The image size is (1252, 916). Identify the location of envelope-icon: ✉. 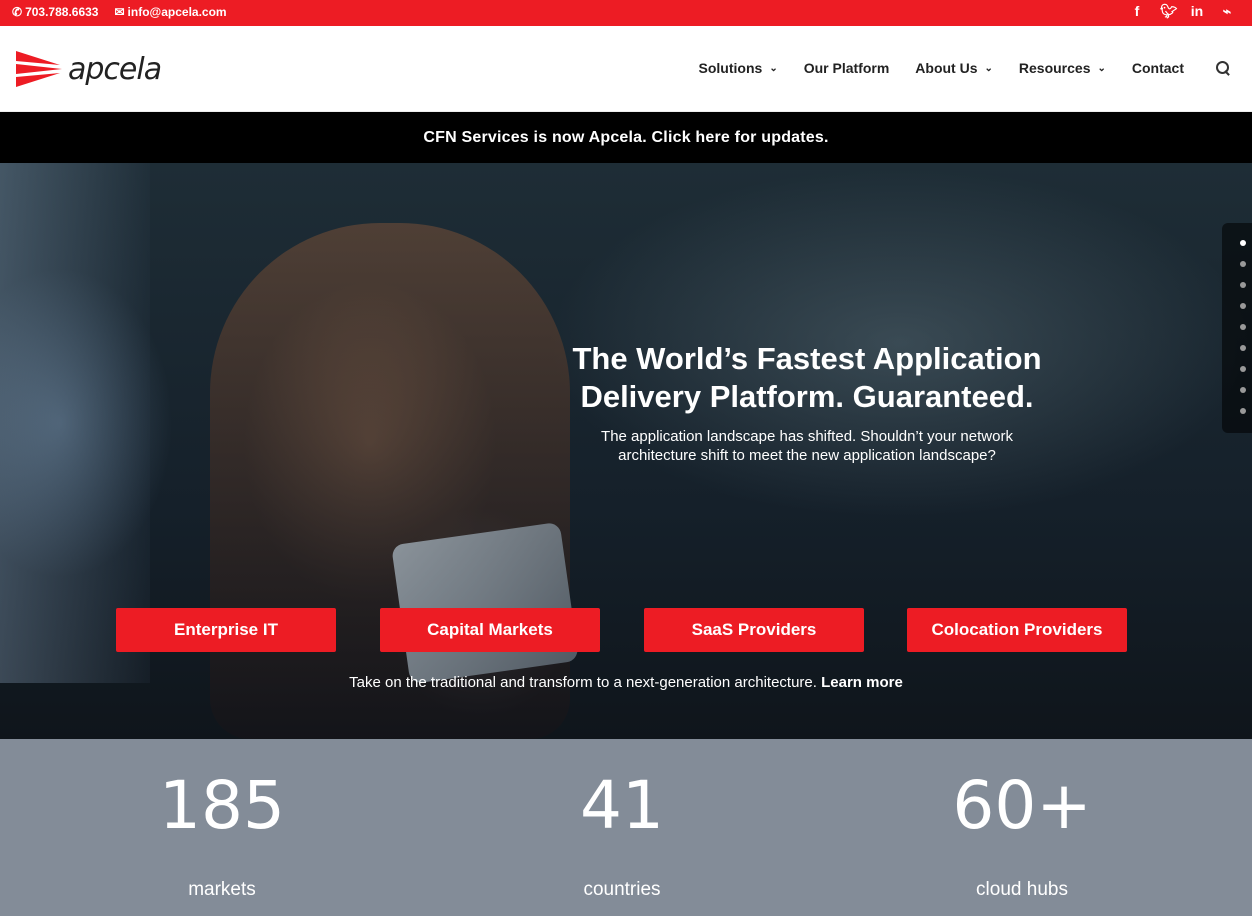
(119, 12).